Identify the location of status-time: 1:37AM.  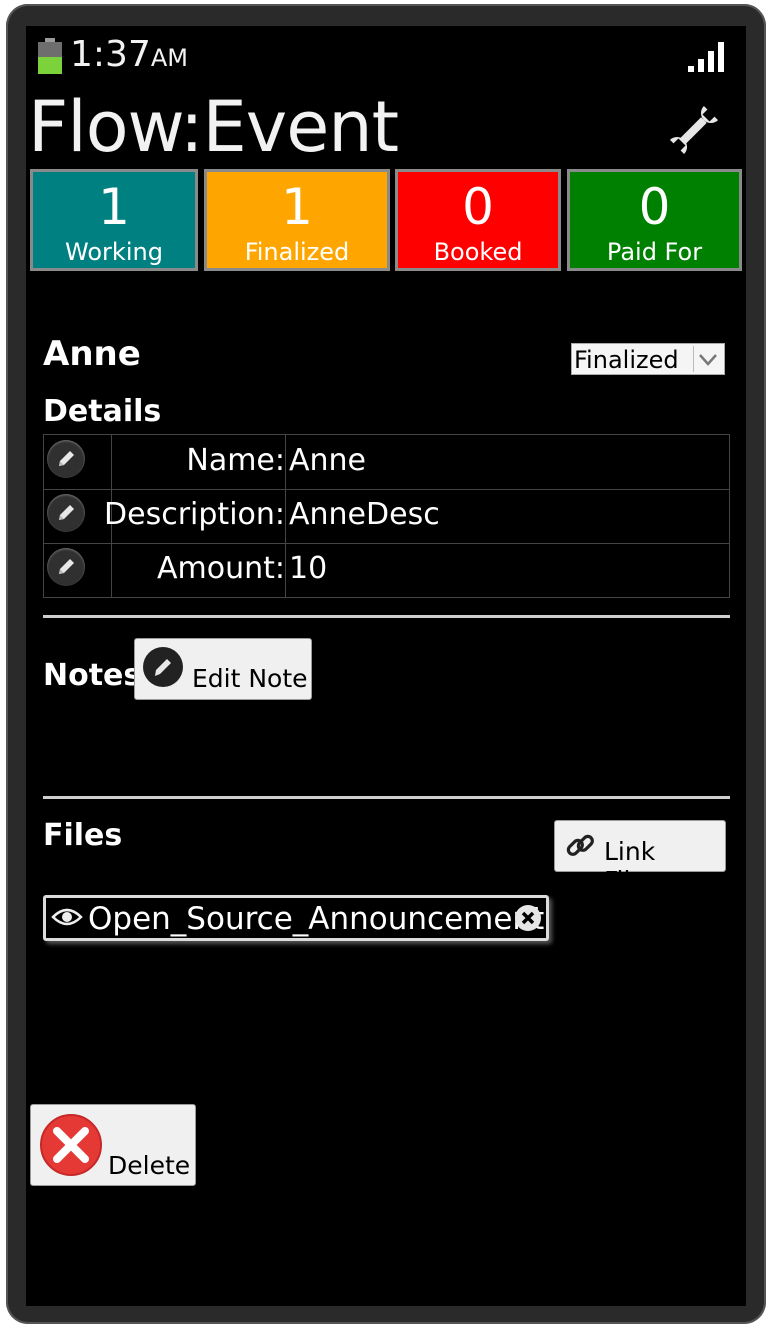
(129, 54).